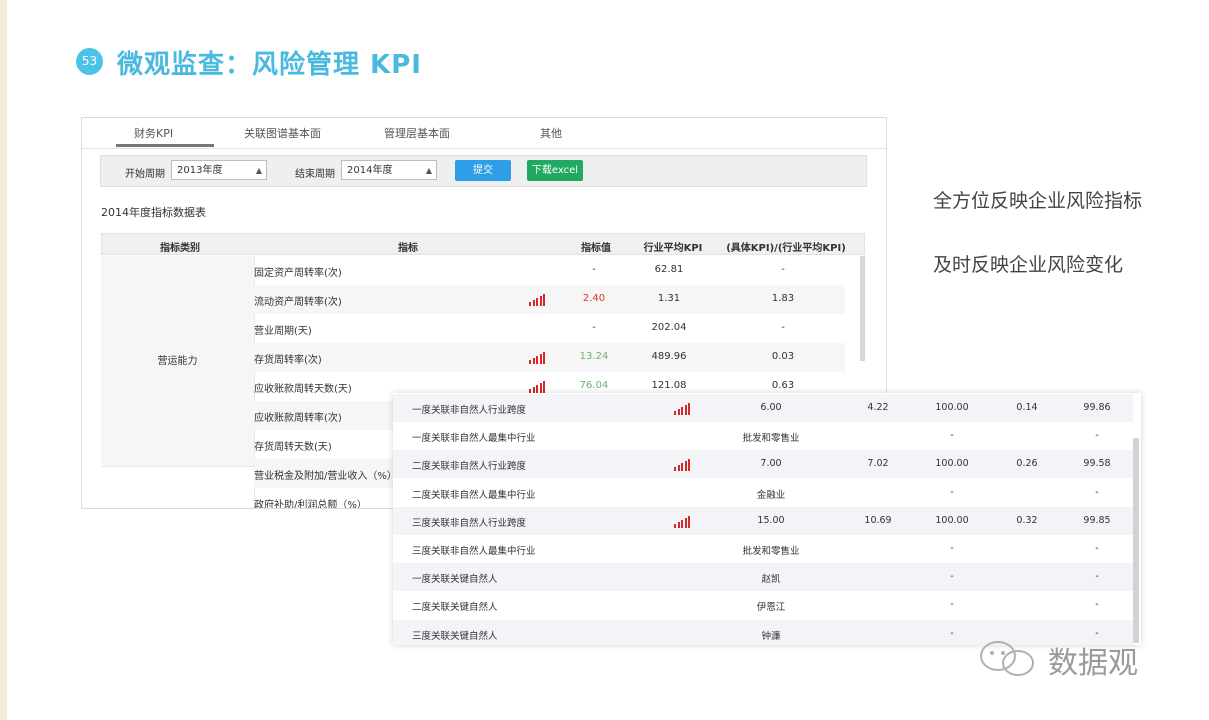  I want to click on header-category: 指标类别, so click(180, 248).